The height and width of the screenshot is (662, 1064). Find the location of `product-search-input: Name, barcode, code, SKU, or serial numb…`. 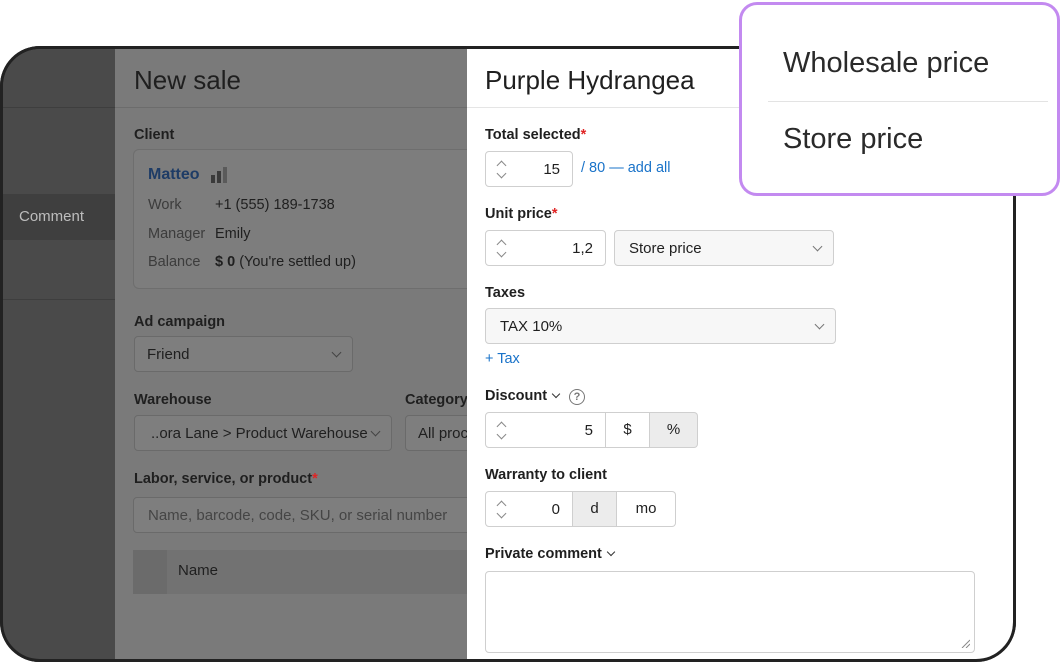

product-search-input: Name, barcode, code, SKU, or serial numb… is located at coordinates (303, 515).